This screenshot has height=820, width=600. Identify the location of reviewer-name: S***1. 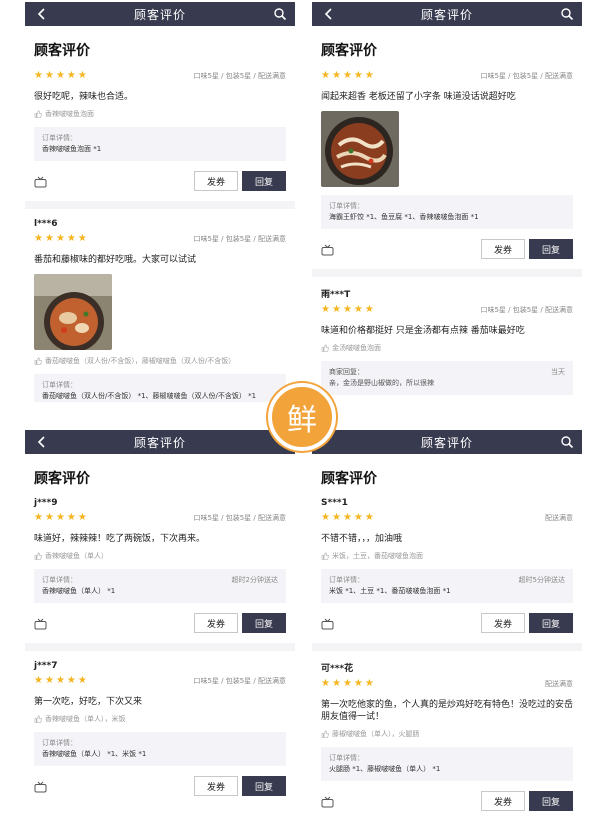
(334, 503).